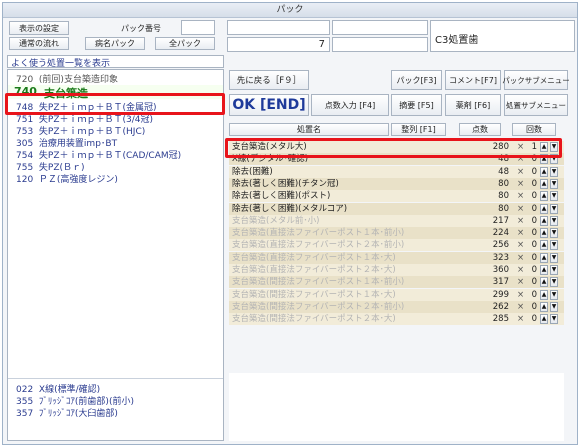 The width and height of the screenshot is (581, 448). What do you see at coordinates (396, 171) in the screenshot?
I see `table-row: 除去(困難) 48 × 0 ▲ ▼` at bounding box center [396, 171].